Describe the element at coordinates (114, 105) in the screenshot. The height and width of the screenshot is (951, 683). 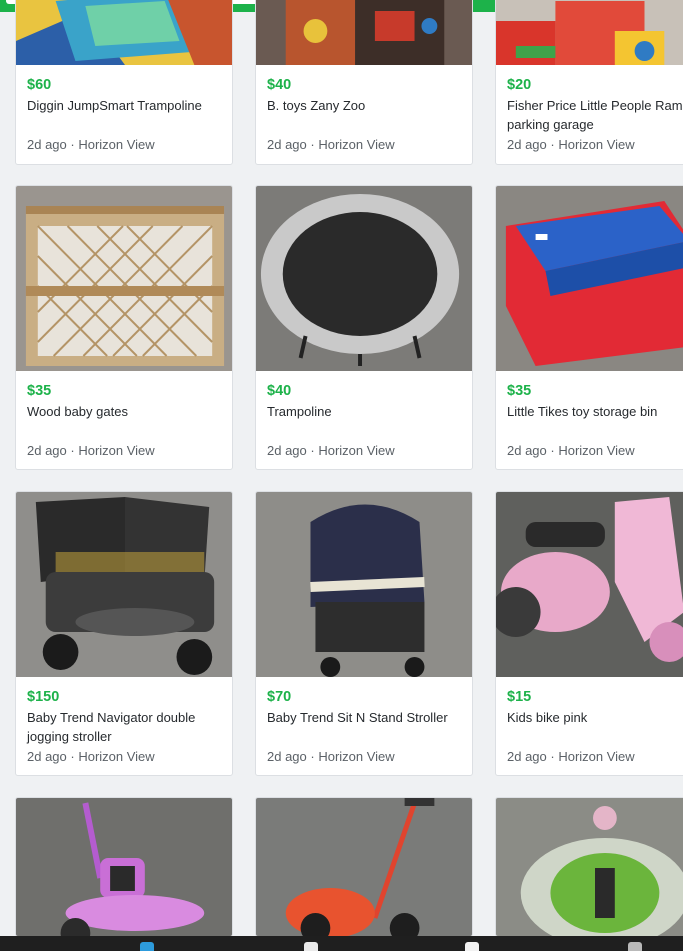
I see `listing-title: Diggin JumpSmart Trampoline` at that location.